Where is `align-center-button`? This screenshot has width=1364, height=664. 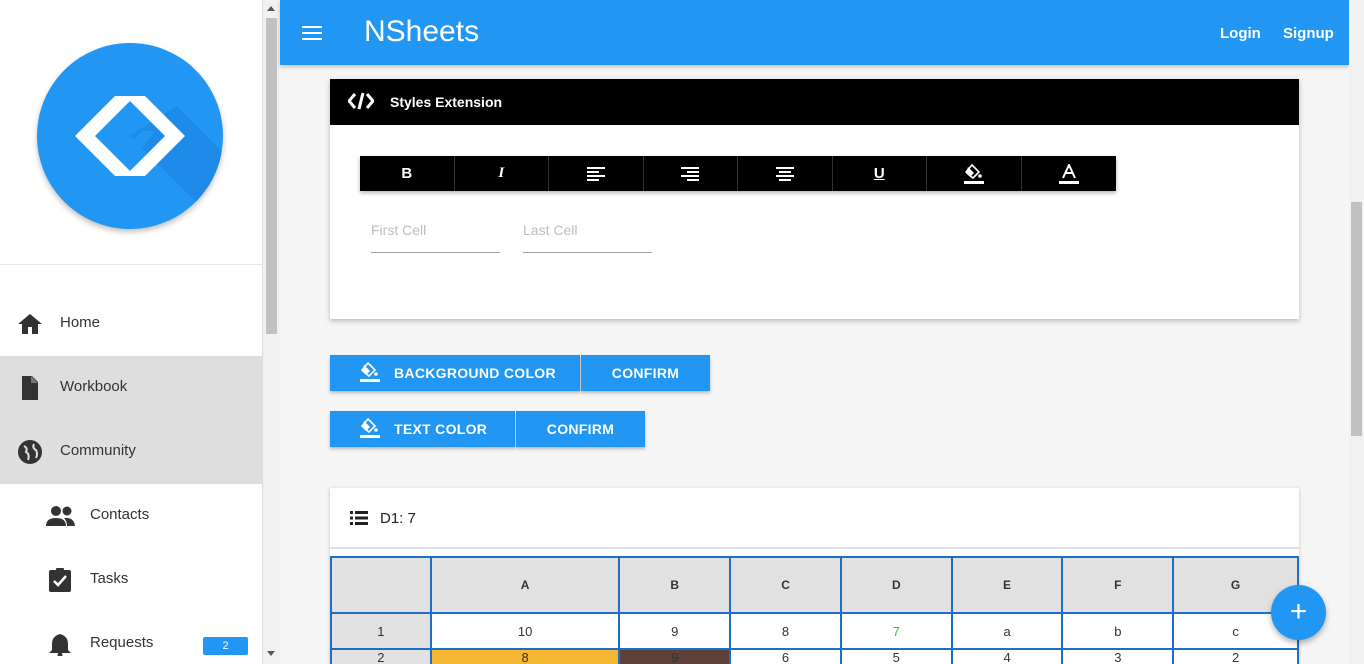 align-center-button is located at coordinates (785, 173).